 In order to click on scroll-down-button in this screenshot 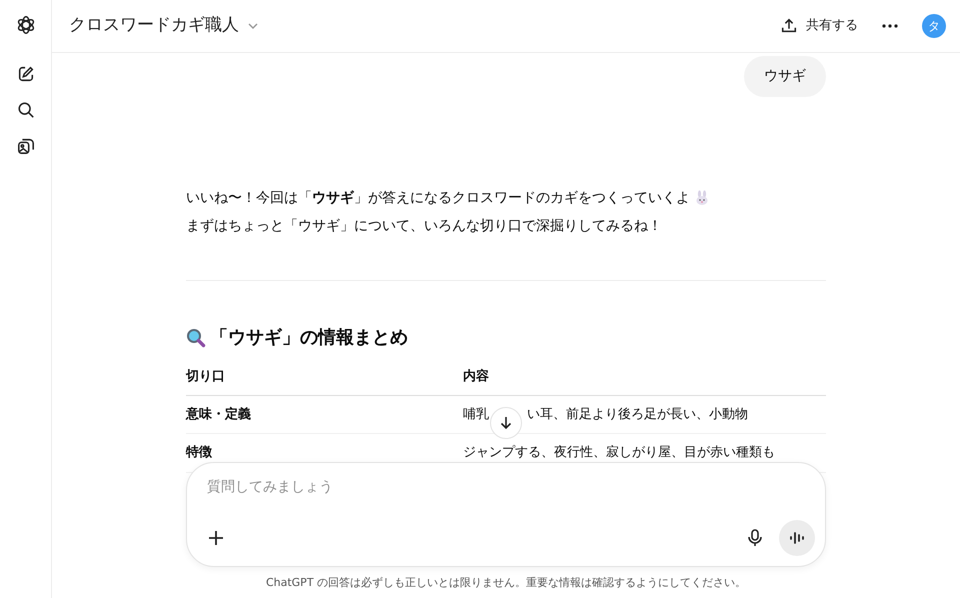, I will do `click(506, 423)`.